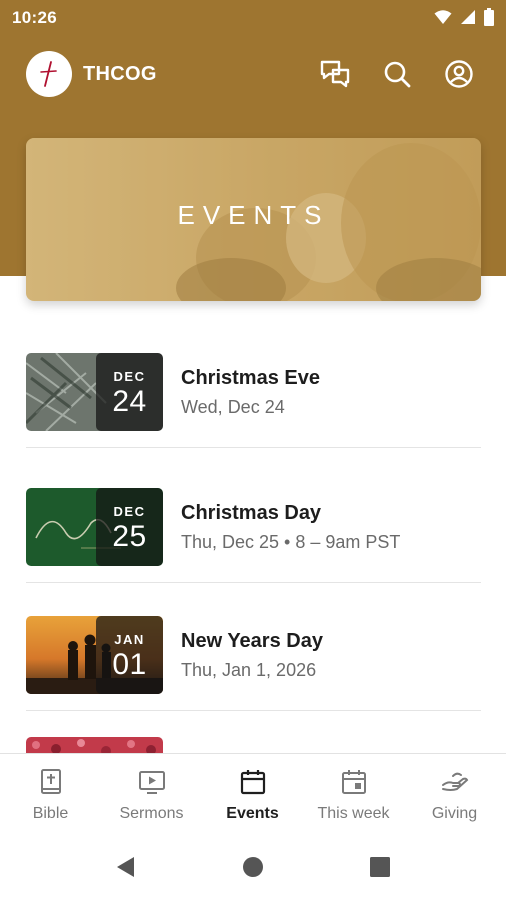 This screenshot has width=506, height=900. I want to click on event-row: DEC 24 Christmas Eve Wed, Dec 24, so click(253, 384).